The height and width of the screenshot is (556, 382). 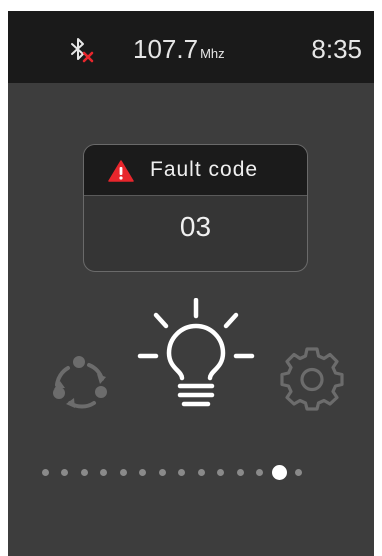 I want to click on radio-frequency-unit: Mhz, so click(x=212, y=53).